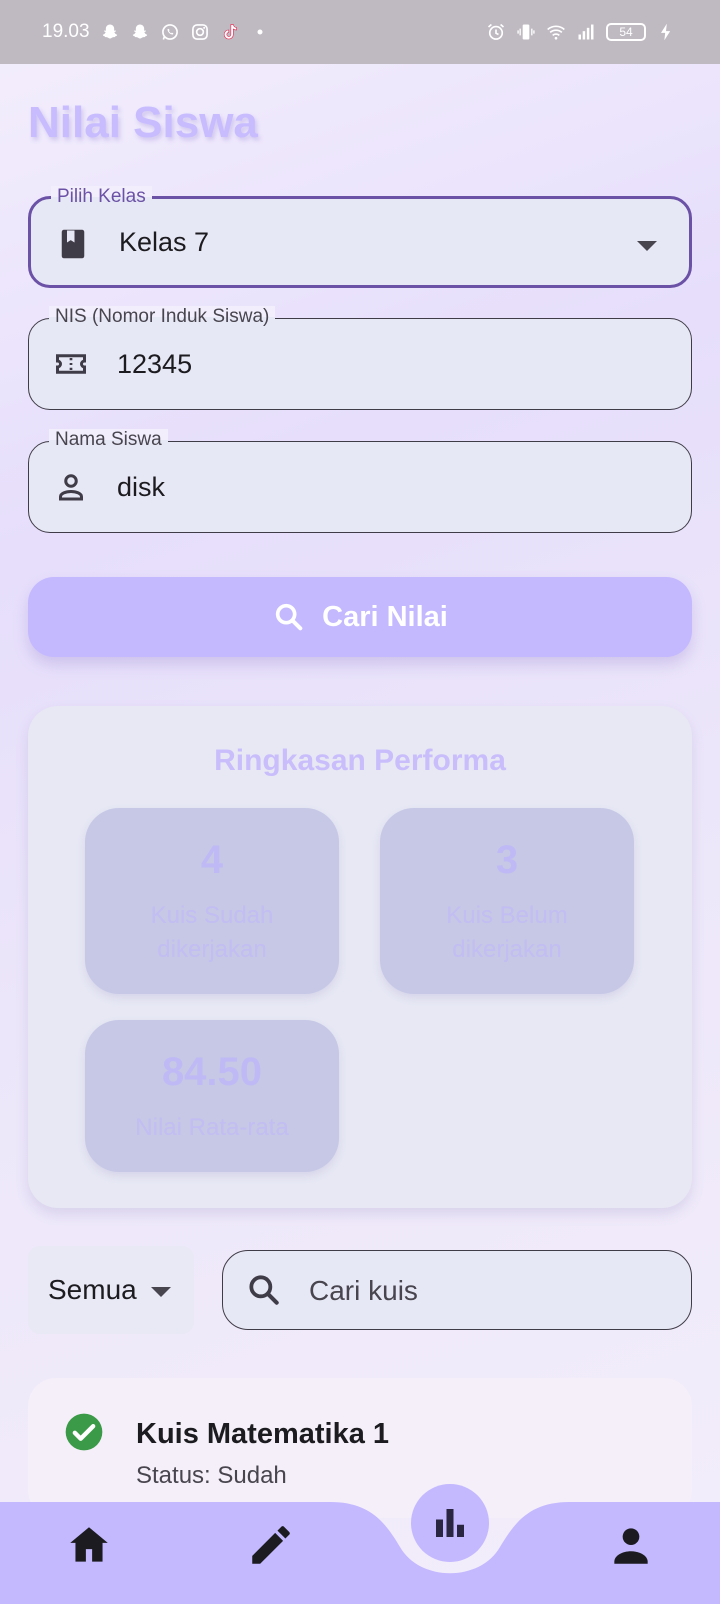  Describe the element at coordinates (164, 241) in the screenshot. I see `class-select-value: Kelas 7` at that location.